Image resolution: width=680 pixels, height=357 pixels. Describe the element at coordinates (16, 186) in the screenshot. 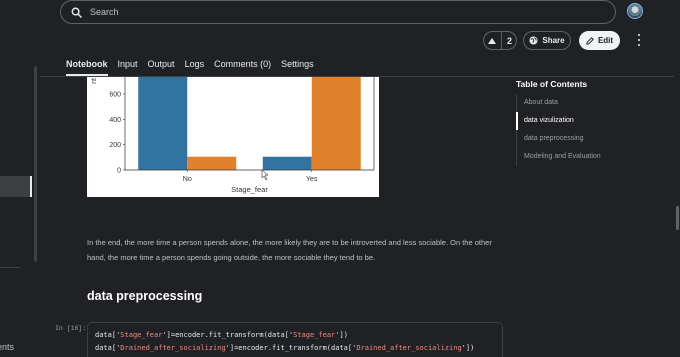

I see `sidebar-active-item` at that location.